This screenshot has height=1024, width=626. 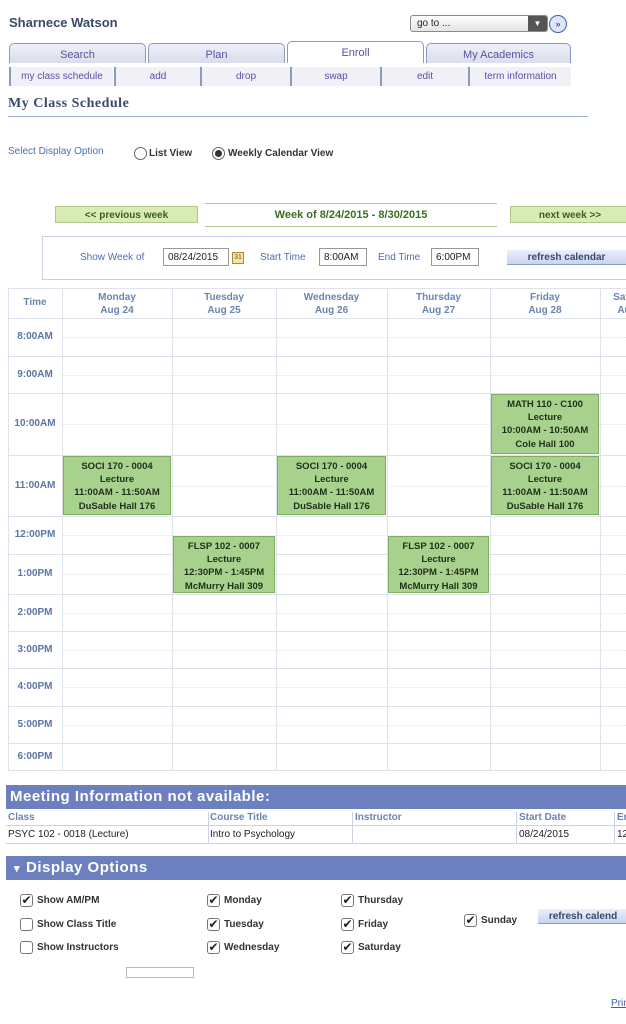 I want to click on display-options-header: ▾ Display Options, so click(x=316, y=868).